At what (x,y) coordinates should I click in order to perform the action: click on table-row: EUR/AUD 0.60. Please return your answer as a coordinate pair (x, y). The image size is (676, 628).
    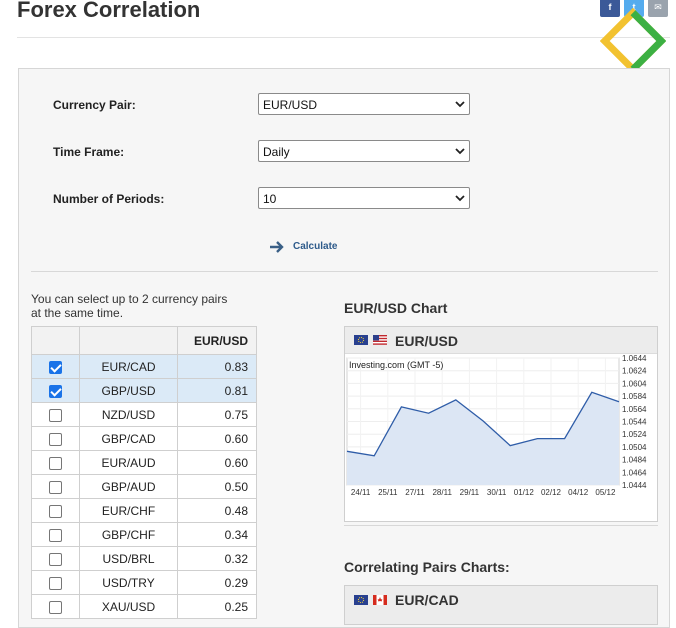
    Looking at the image, I should click on (144, 462).